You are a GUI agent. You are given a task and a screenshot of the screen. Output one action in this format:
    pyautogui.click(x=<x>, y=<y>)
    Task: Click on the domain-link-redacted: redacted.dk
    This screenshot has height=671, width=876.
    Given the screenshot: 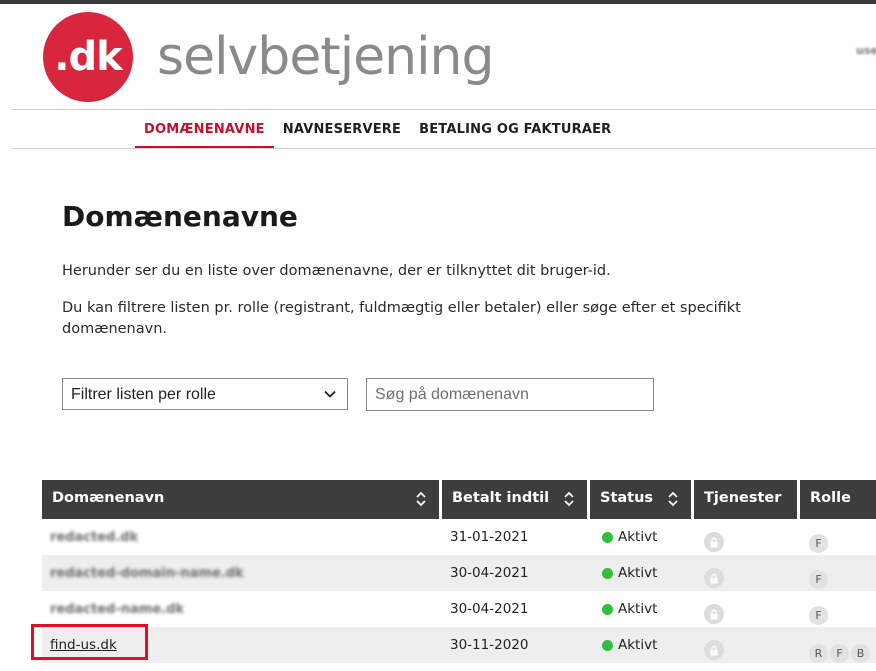 What is the action you would take?
    pyautogui.click(x=94, y=537)
    